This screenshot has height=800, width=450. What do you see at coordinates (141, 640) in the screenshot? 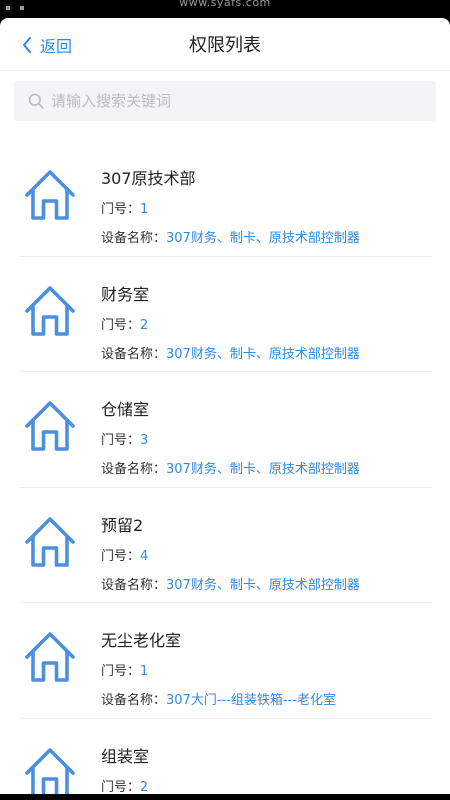
I see `item-name: 无尘老化室` at bounding box center [141, 640].